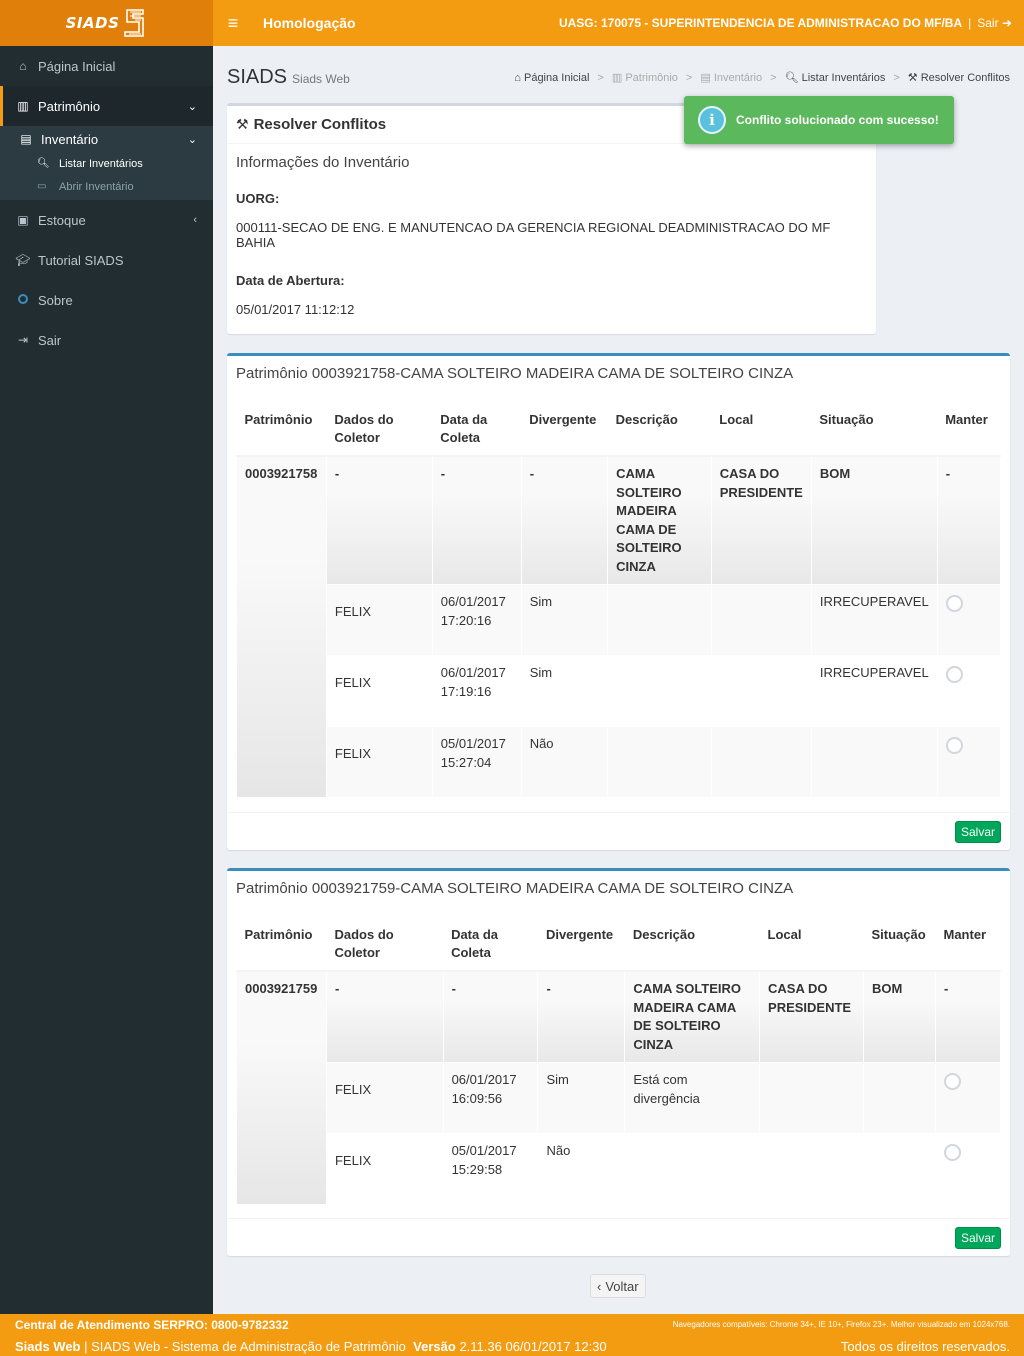 The height and width of the screenshot is (1356, 1024). I want to click on success-toast: i Conflito solucionado com sucesso!, so click(819, 120).